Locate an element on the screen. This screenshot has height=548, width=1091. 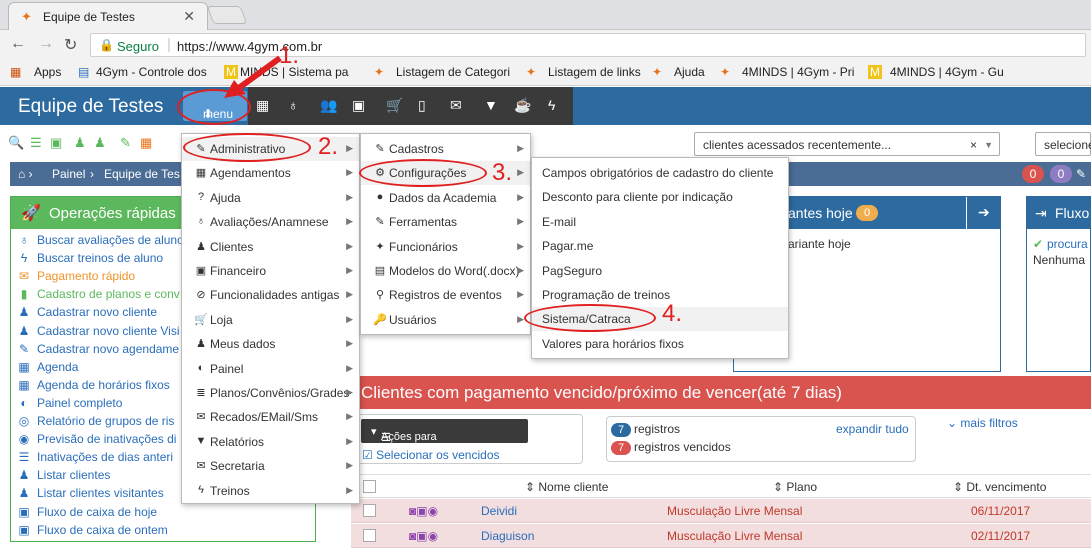
actions-button: ☰ Ações para selecionados ▾ is located at coordinates (444, 437).